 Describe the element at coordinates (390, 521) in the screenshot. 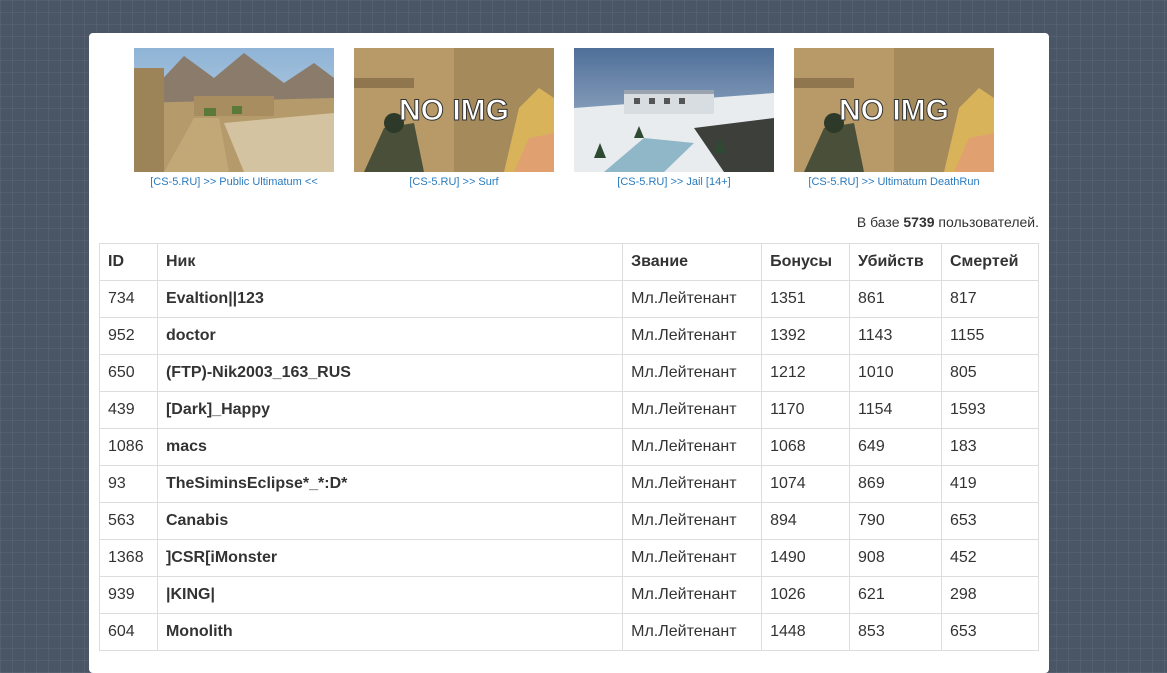

I see `user-nick: Canabis` at that location.